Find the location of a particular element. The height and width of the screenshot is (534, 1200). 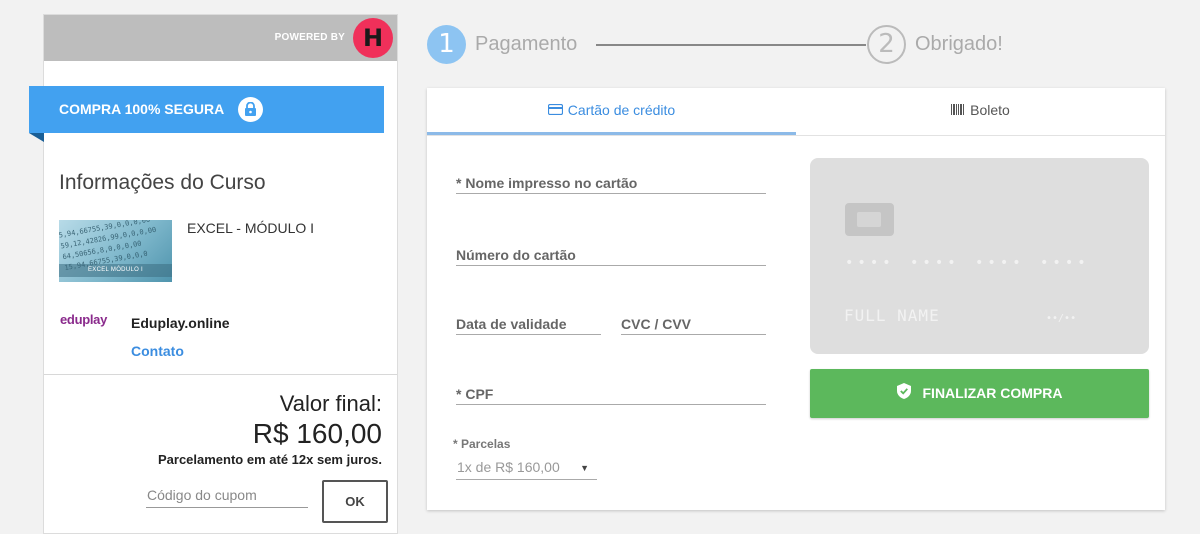

expiry-label: Data de validade is located at coordinates (511, 324).